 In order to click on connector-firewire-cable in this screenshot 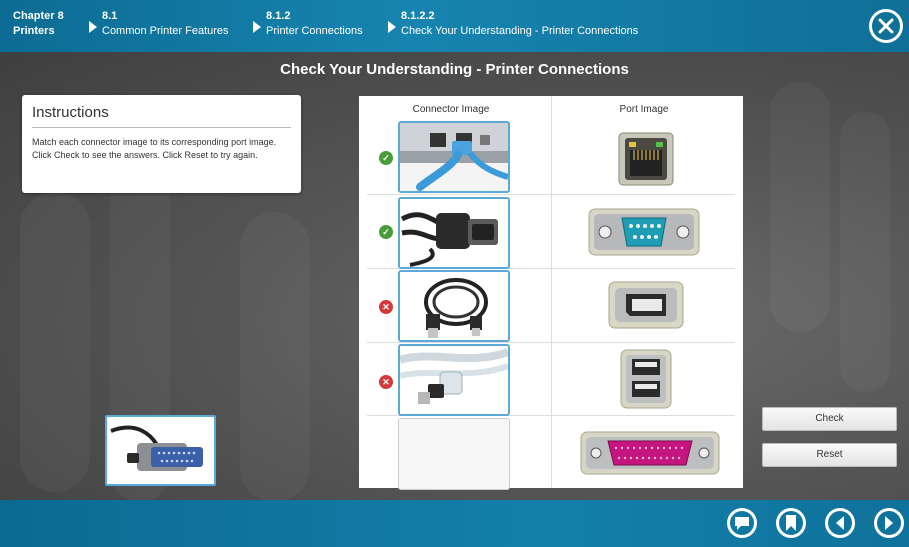, I will do `click(454, 380)`.